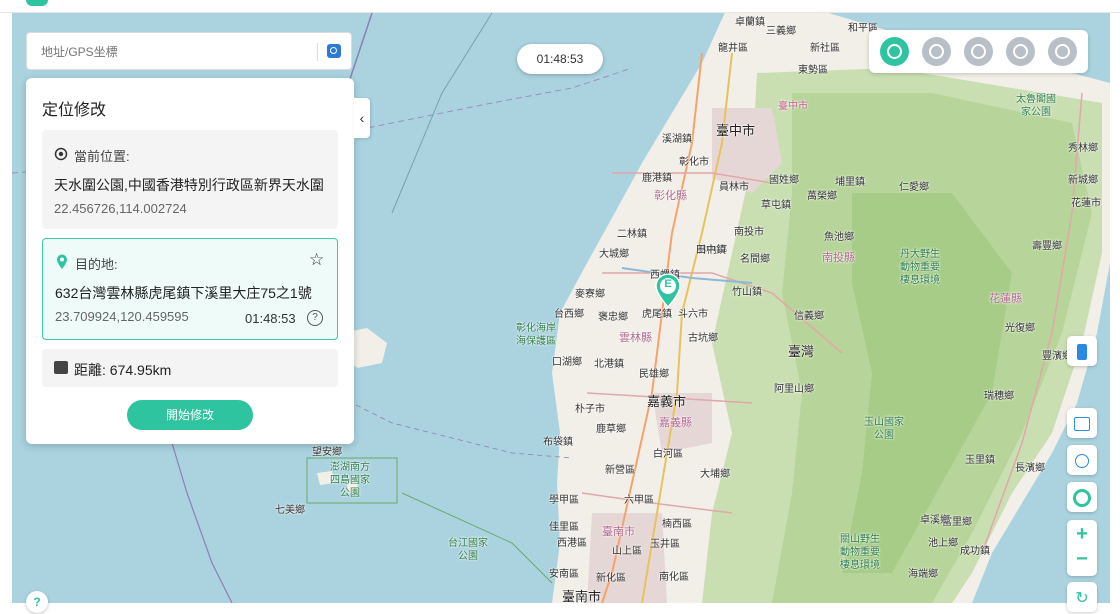 The width and height of the screenshot is (1120, 614). What do you see at coordinates (674, 577) in the screenshot?
I see `map-label-nanhua: 南化區` at bounding box center [674, 577].